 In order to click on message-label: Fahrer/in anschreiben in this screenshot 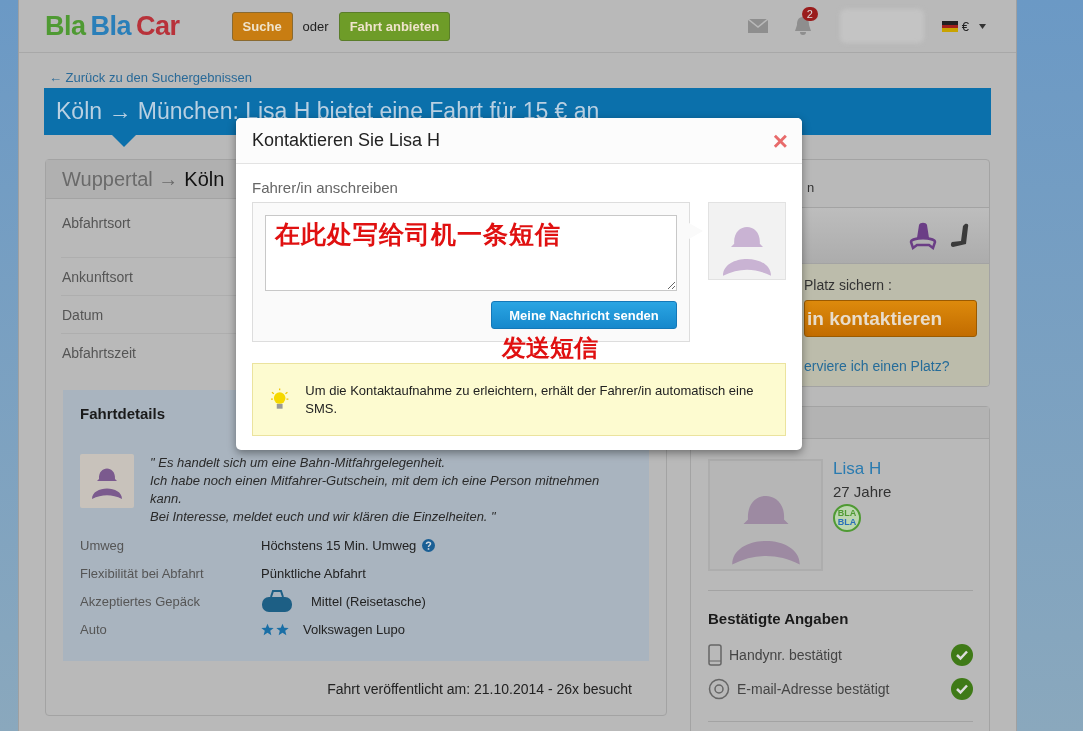, I will do `click(325, 187)`.